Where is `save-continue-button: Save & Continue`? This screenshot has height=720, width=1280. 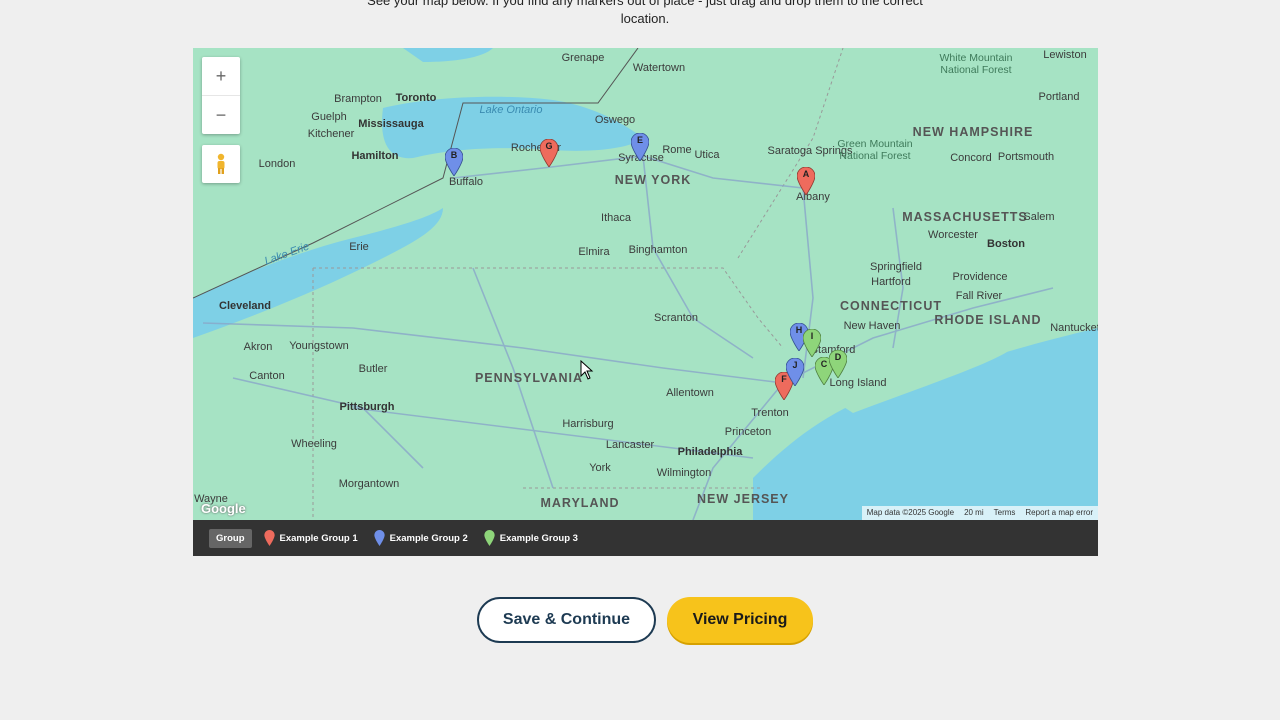 save-continue-button: Save & Continue is located at coordinates (566, 620).